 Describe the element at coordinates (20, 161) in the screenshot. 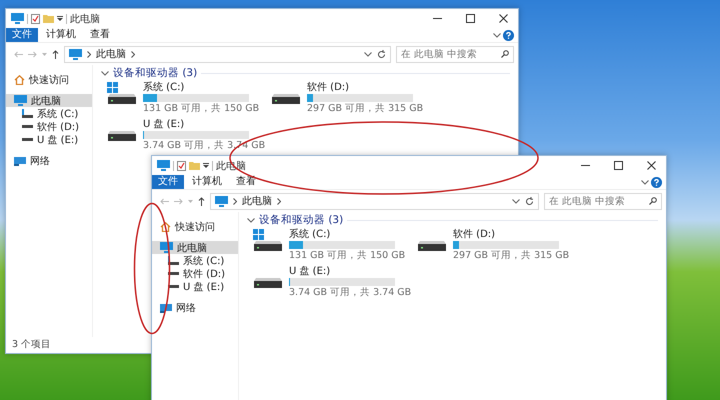

I see `network-icon` at that location.